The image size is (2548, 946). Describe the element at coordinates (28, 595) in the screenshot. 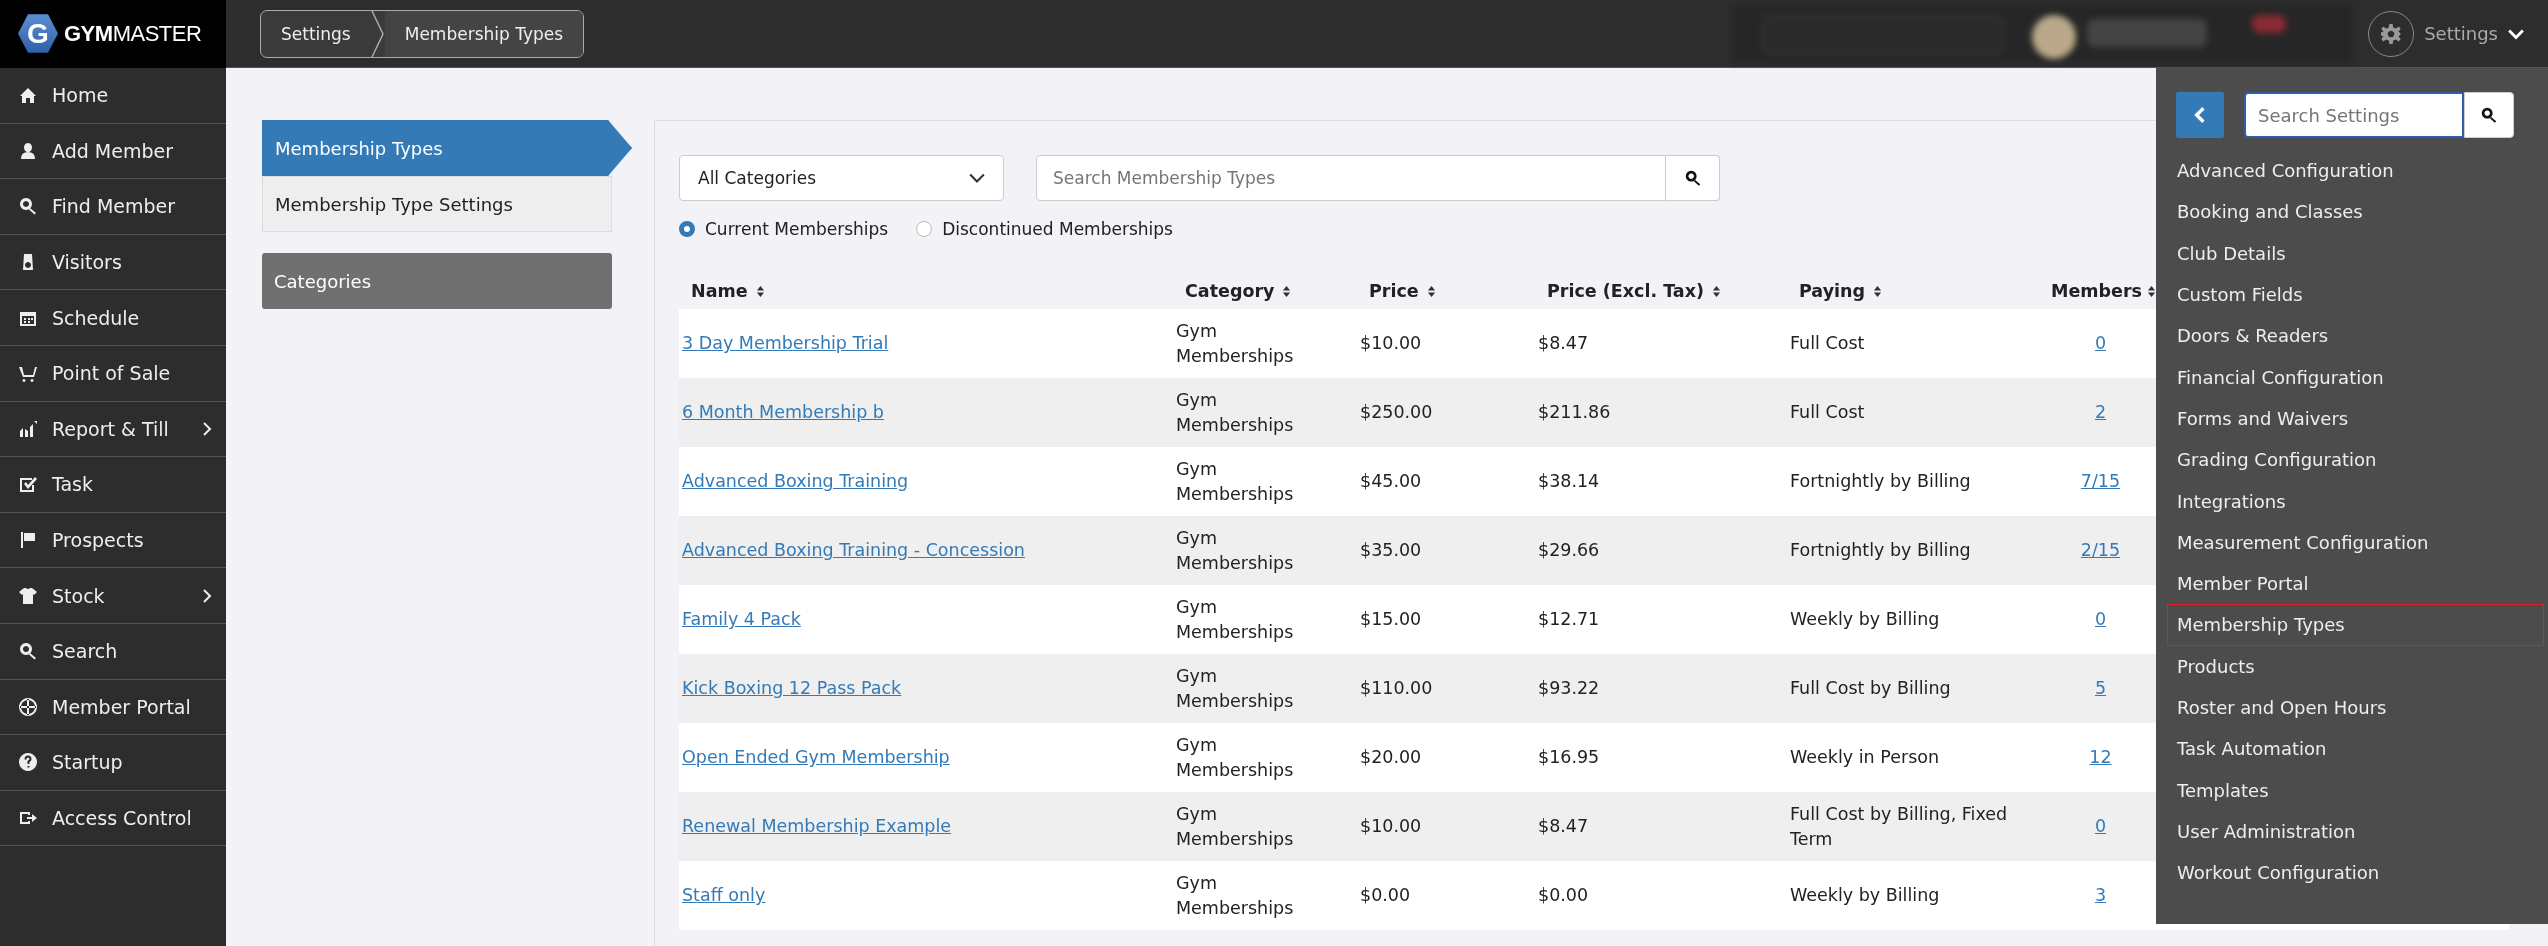

I see `shirt-icon` at that location.